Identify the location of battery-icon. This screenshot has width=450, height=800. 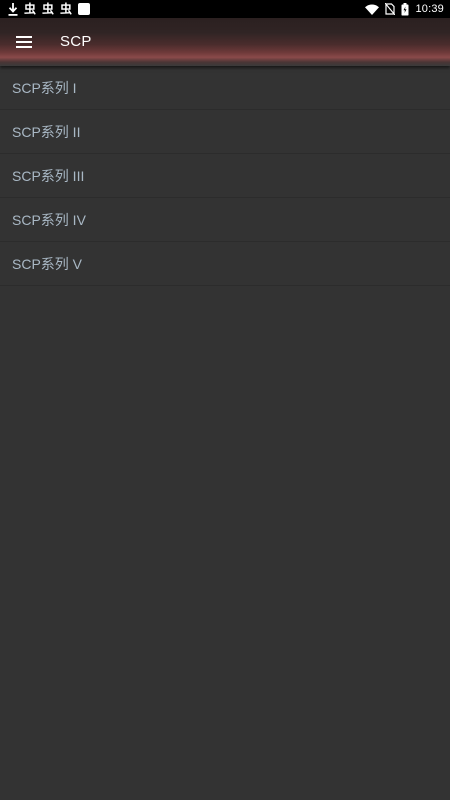
(405, 8).